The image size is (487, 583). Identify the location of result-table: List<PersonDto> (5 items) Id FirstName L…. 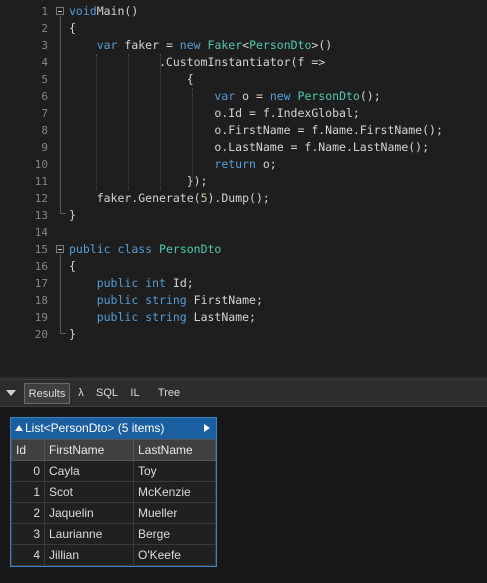
(113, 492).